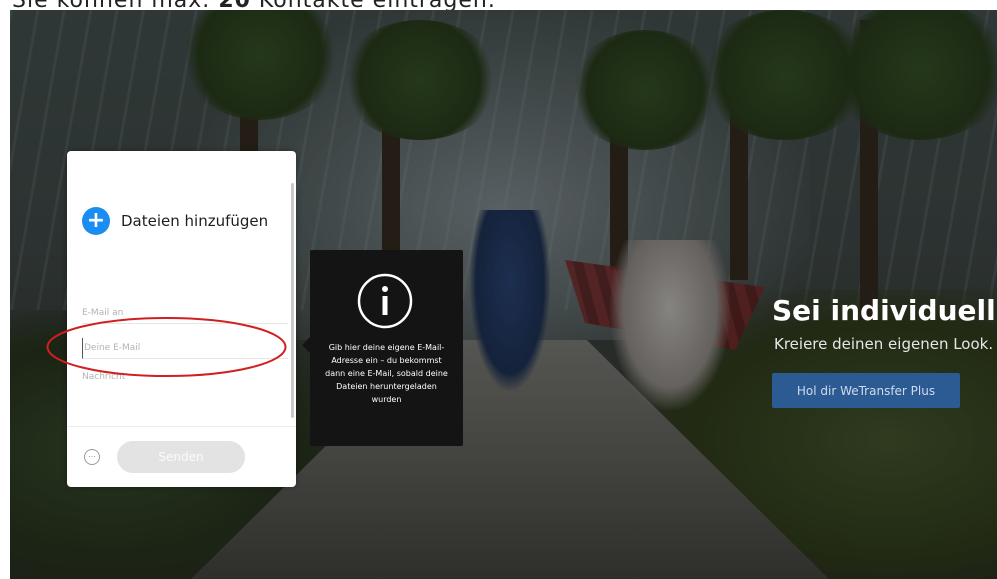  I want to click on add-files-button: + Dateien hinzufügen, so click(175, 221).